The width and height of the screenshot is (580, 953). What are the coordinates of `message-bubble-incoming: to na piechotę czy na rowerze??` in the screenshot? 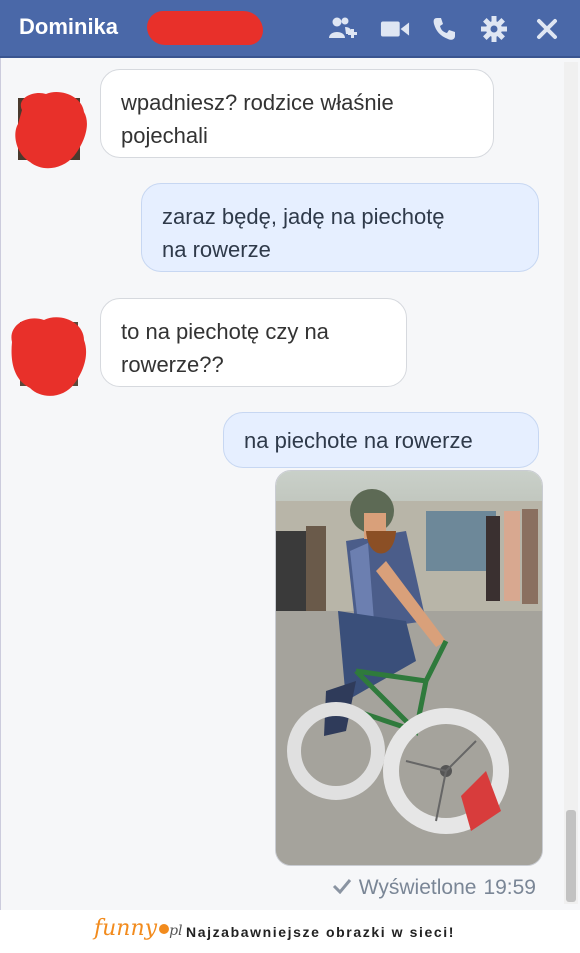 It's located at (253, 342).